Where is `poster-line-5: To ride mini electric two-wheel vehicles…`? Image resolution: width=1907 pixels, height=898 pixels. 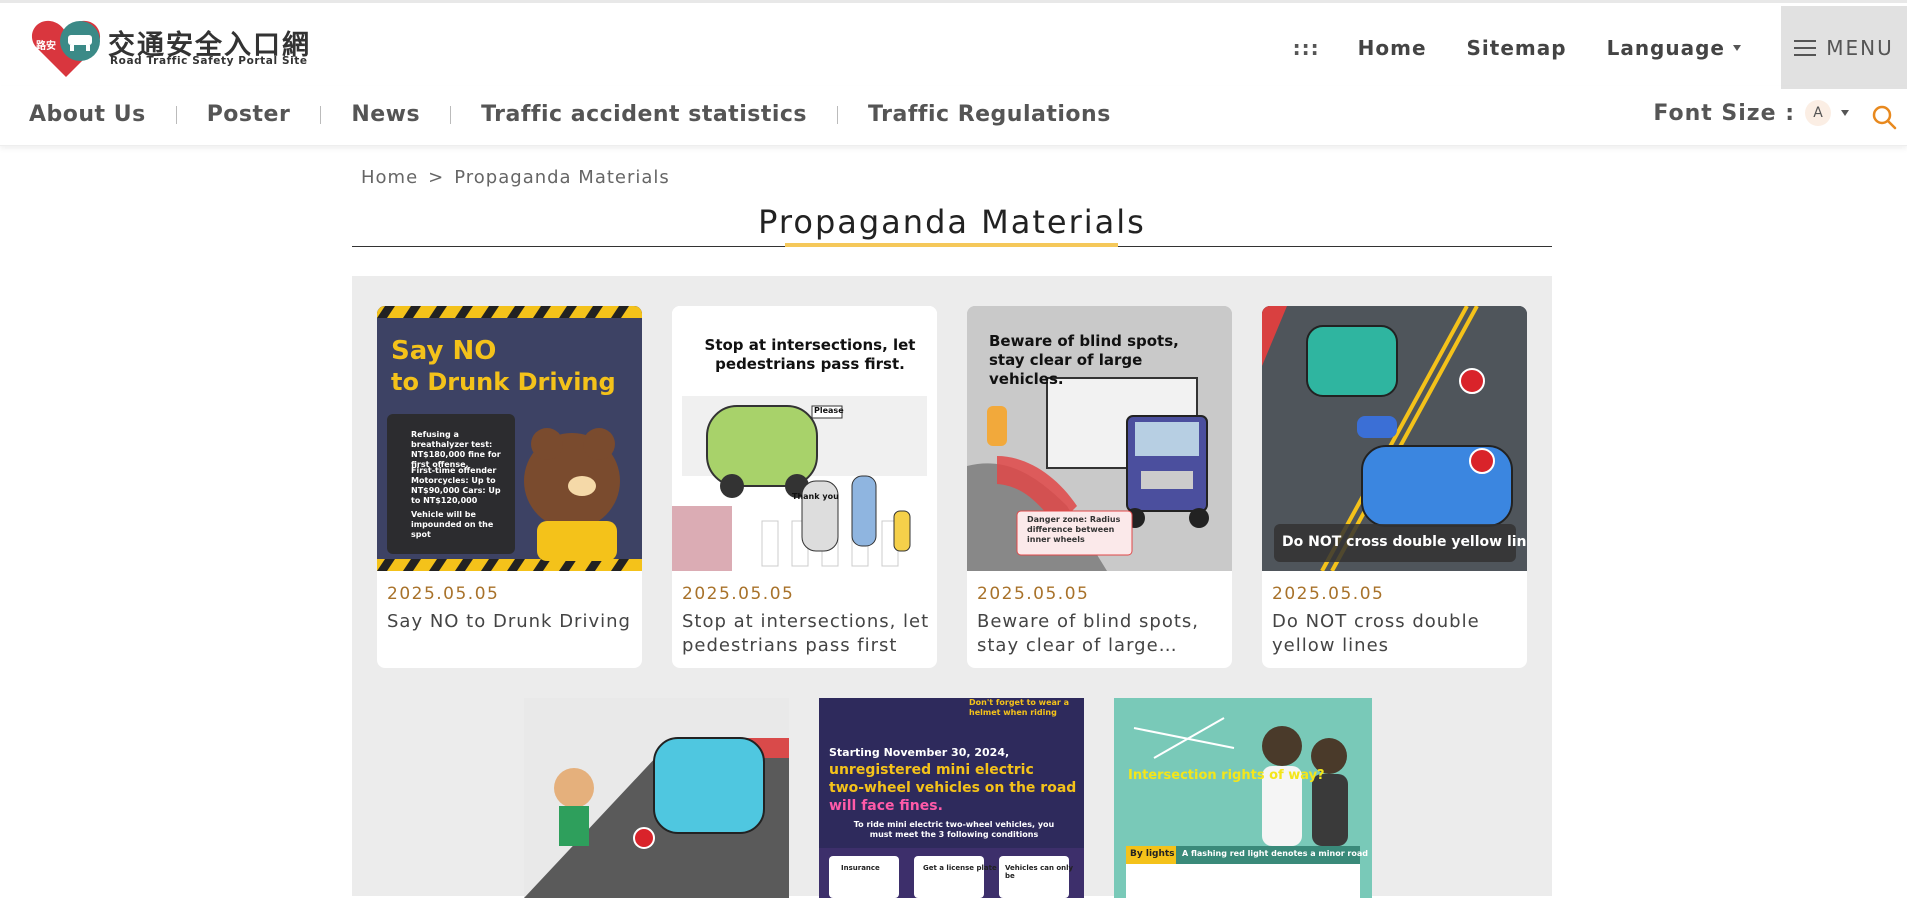
poster-line-5: To ride mini electric two-wheel vehicles… is located at coordinates (954, 829).